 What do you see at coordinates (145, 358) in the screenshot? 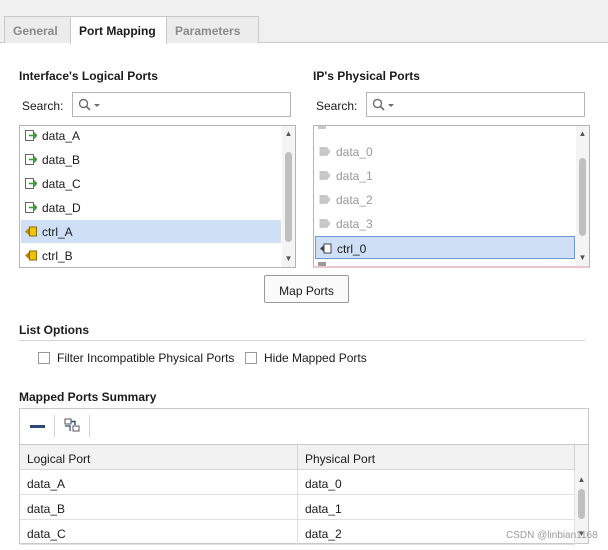
I see `filter-incompatible-label: Filter Incompatible Physical Ports` at bounding box center [145, 358].